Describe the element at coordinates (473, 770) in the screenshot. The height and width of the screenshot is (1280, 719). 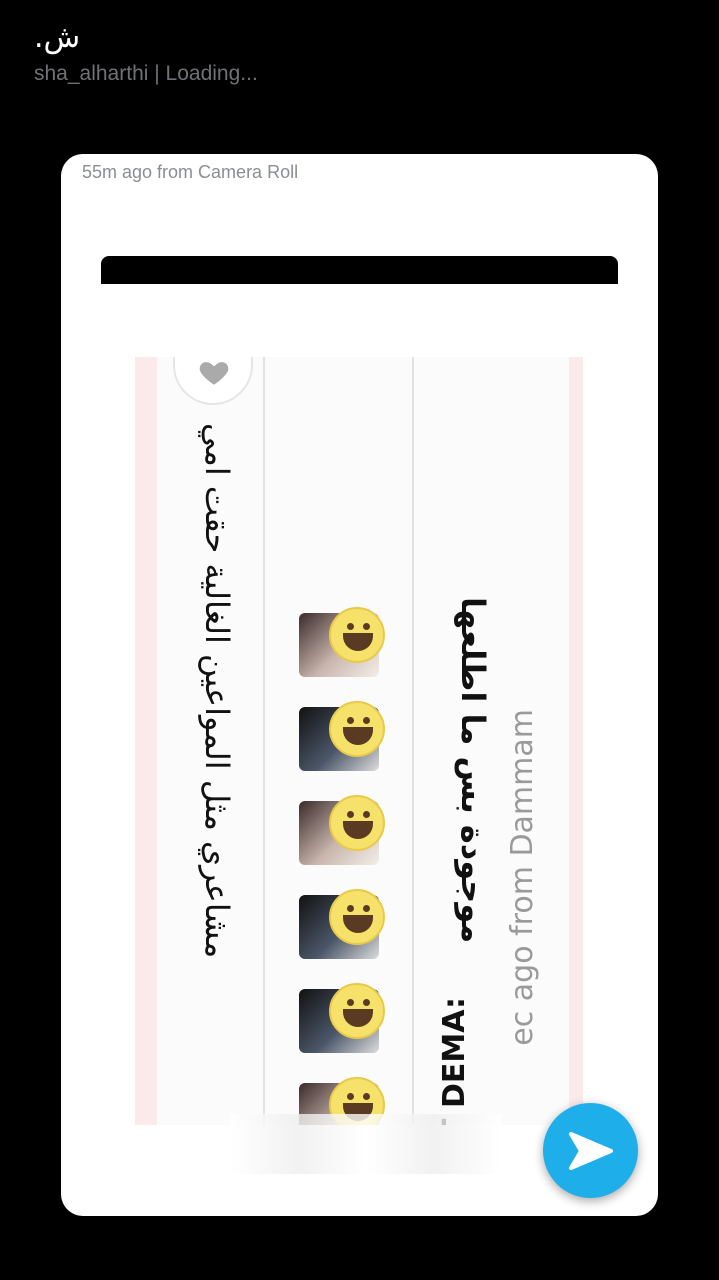
I see `comment-text: موجودة بس ما اطلعها` at that location.